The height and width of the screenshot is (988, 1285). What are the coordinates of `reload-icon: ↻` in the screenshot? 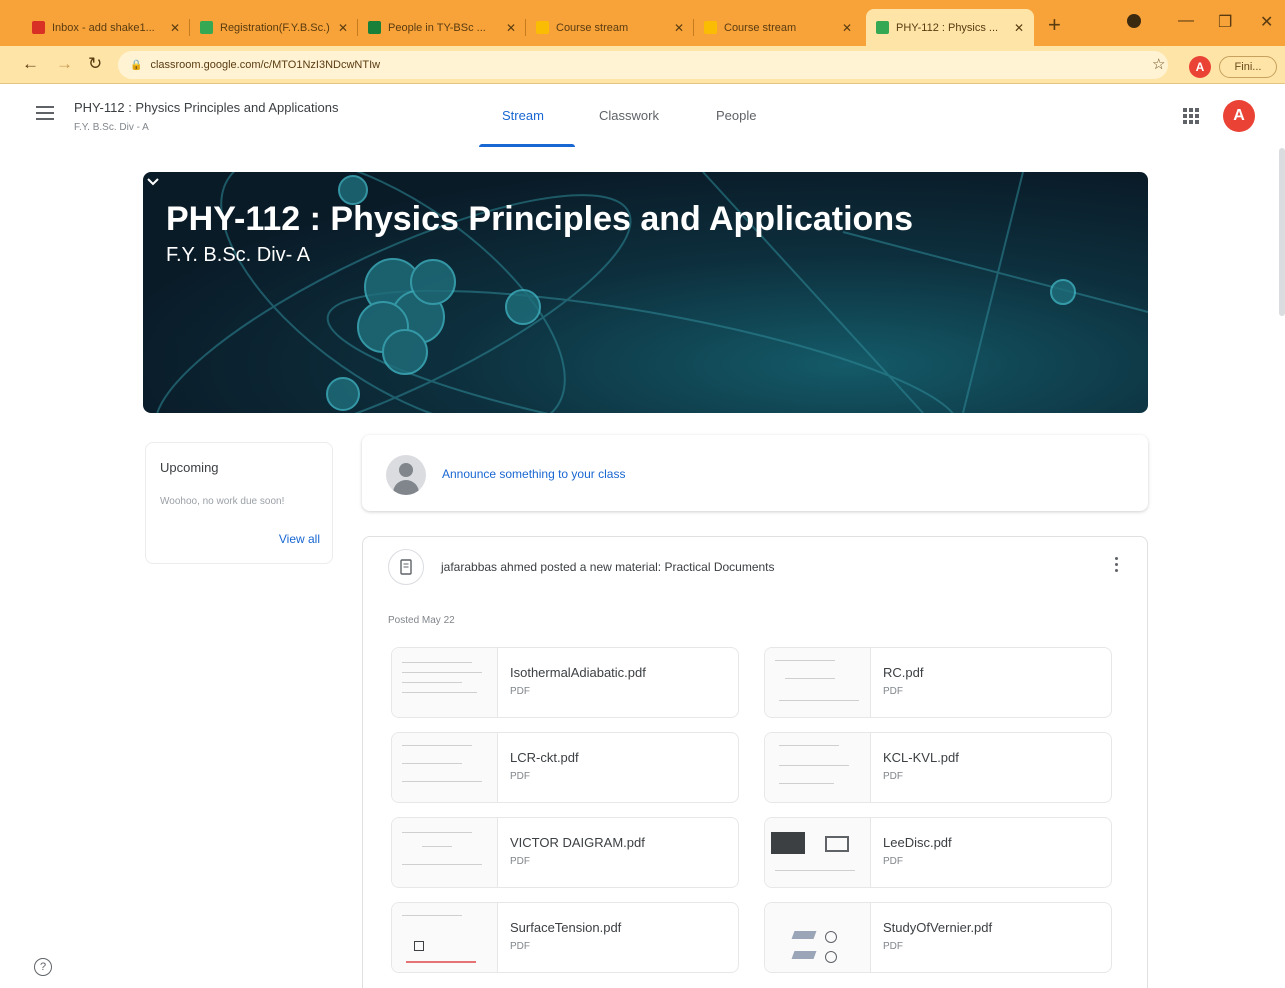 It's located at (95, 64).